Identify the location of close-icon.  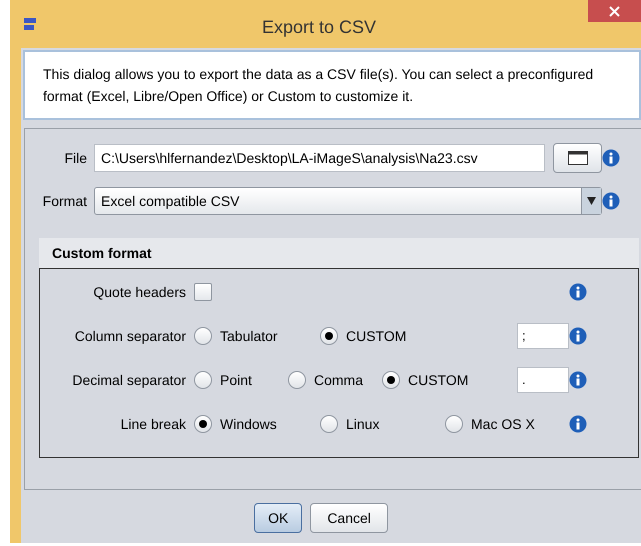
(614, 11).